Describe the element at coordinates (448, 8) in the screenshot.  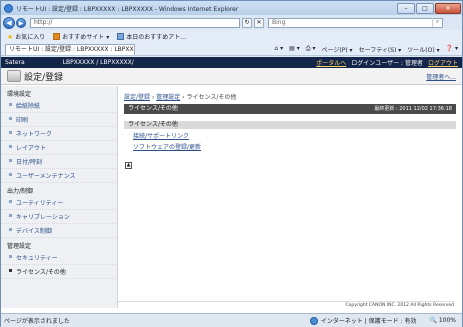
I see `close-button: ✕` at that location.